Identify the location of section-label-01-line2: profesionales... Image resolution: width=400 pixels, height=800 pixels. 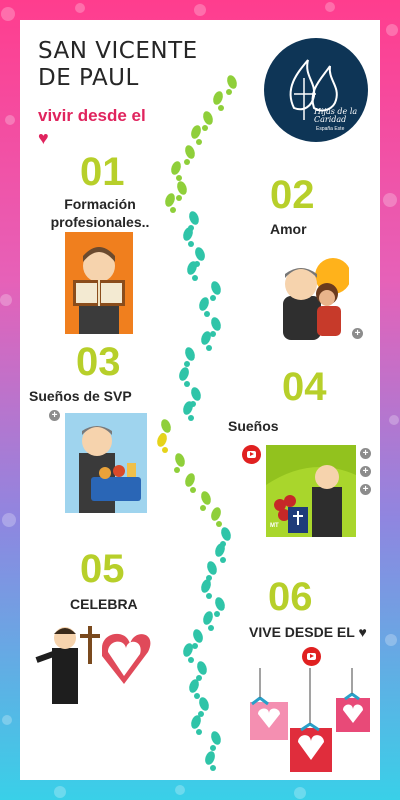
(100, 222).